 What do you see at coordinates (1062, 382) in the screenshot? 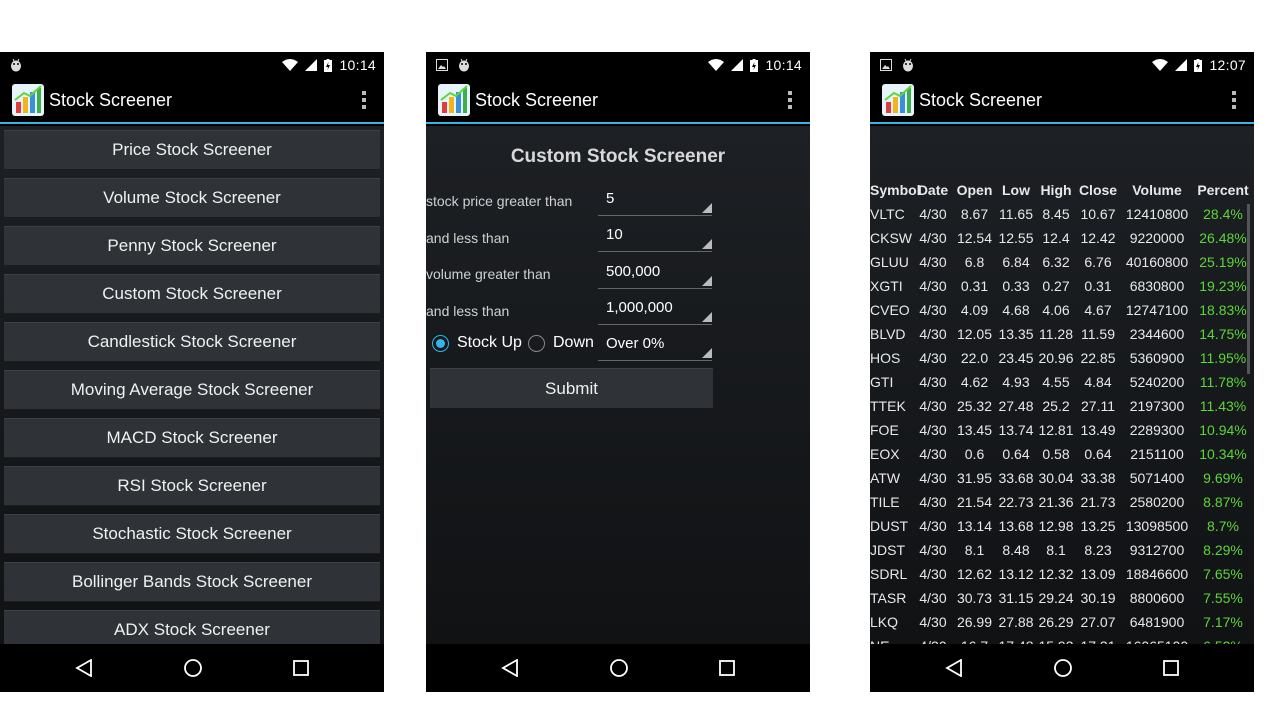
I see `table-row: GTI 4/30 4.62 4.93 4.55 4.84 5240200 11.78%` at bounding box center [1062, 382].